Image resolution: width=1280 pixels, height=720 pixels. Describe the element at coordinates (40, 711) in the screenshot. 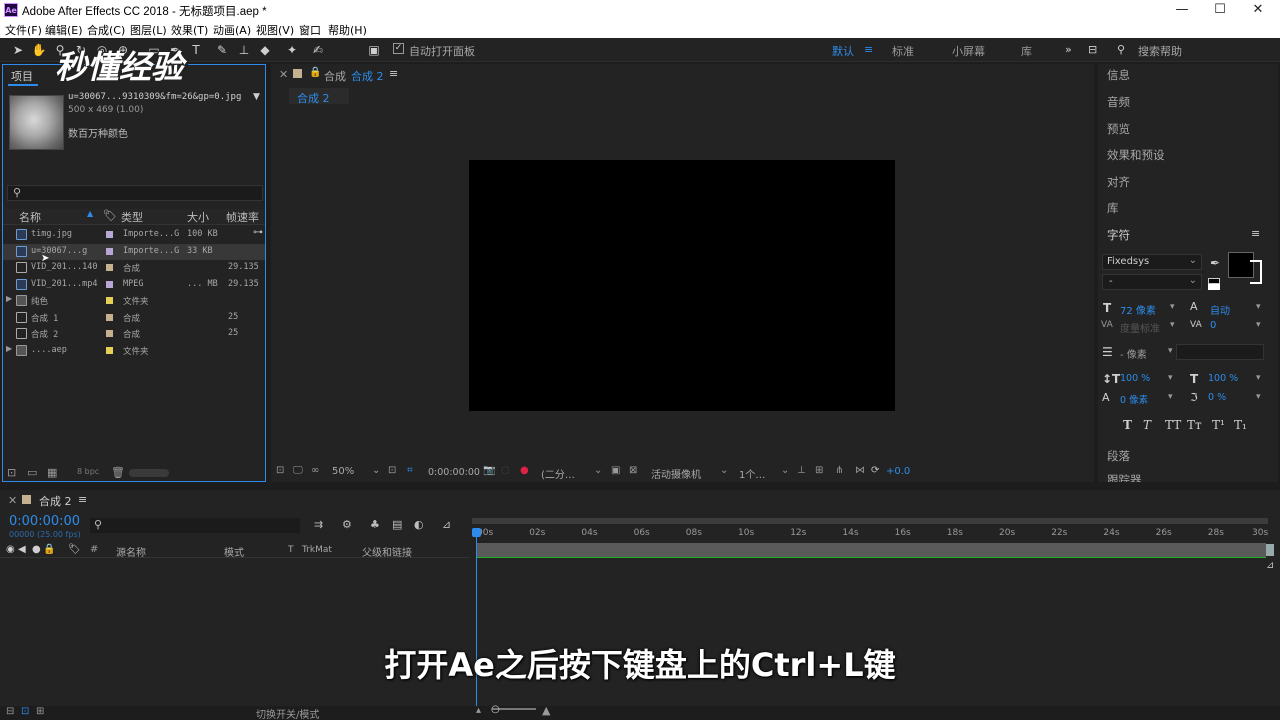

I see `in-out-icon: ⊞` at that location.